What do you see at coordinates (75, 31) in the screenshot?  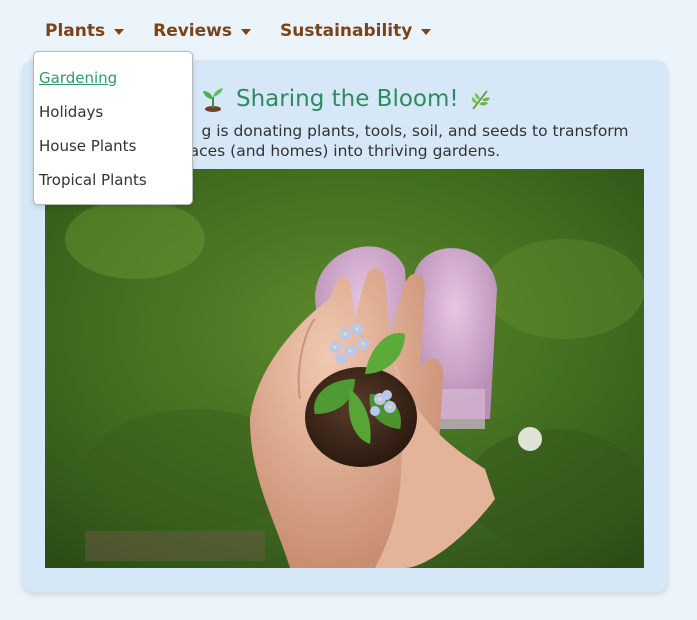 I see `nav-plants-label: Plants` at bounding box center [75, 31].